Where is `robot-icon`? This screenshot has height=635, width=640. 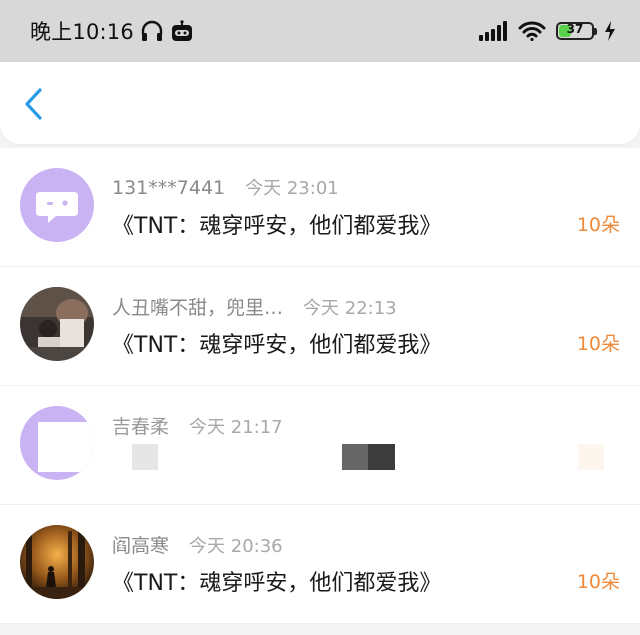
robot-icon is located at coordinates (182, 31).